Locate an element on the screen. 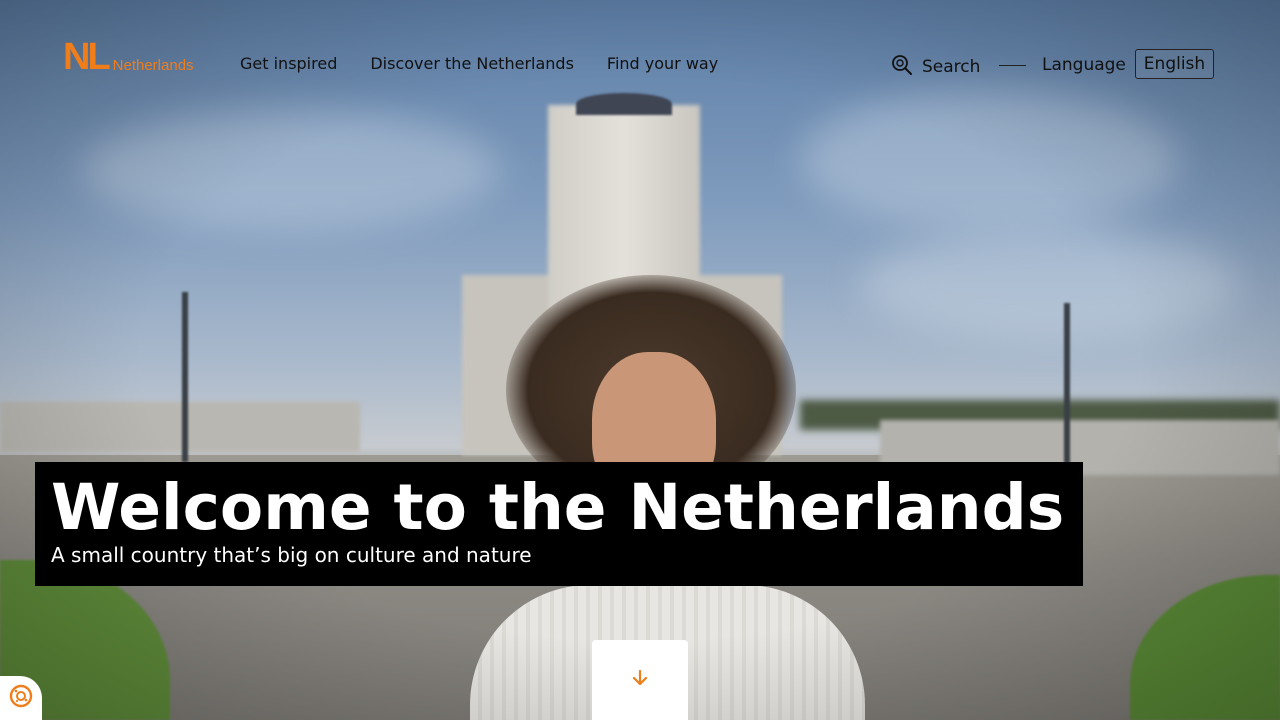 The width and height of the screenshot is (1280, 720). search-button: Search is located at coordinates (935, 67).